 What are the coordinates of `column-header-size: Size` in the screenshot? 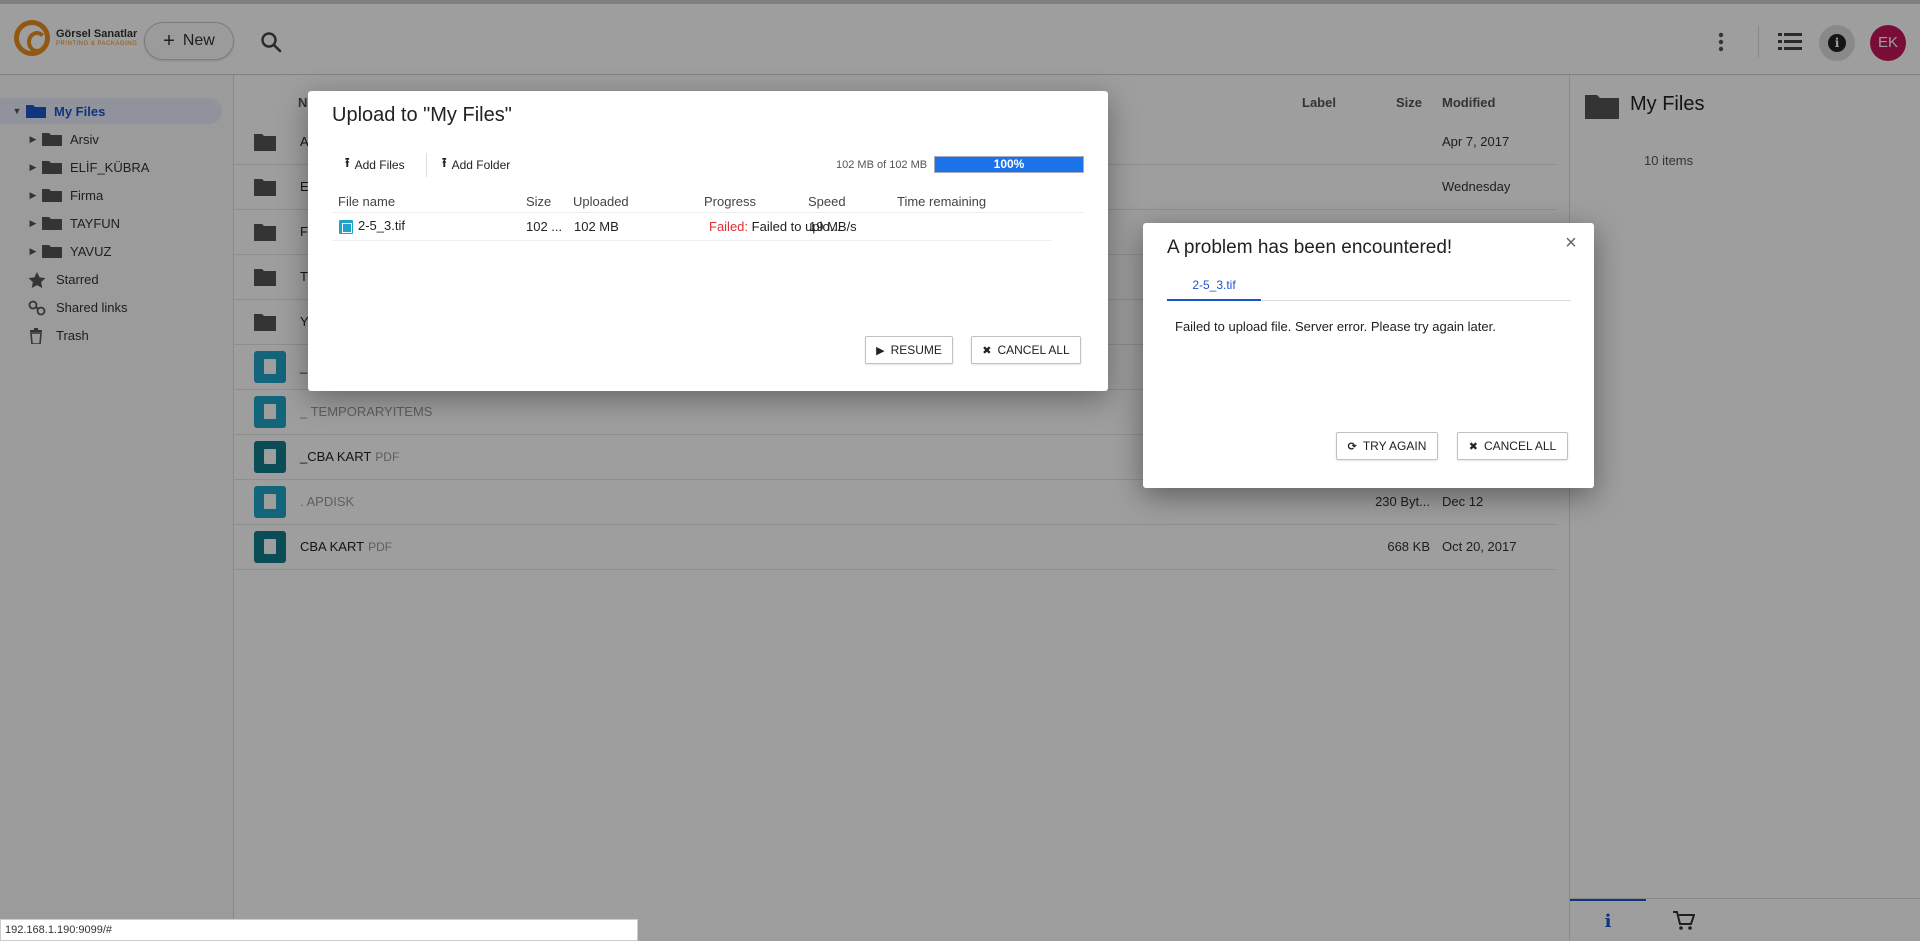 It's located at (539, 201).